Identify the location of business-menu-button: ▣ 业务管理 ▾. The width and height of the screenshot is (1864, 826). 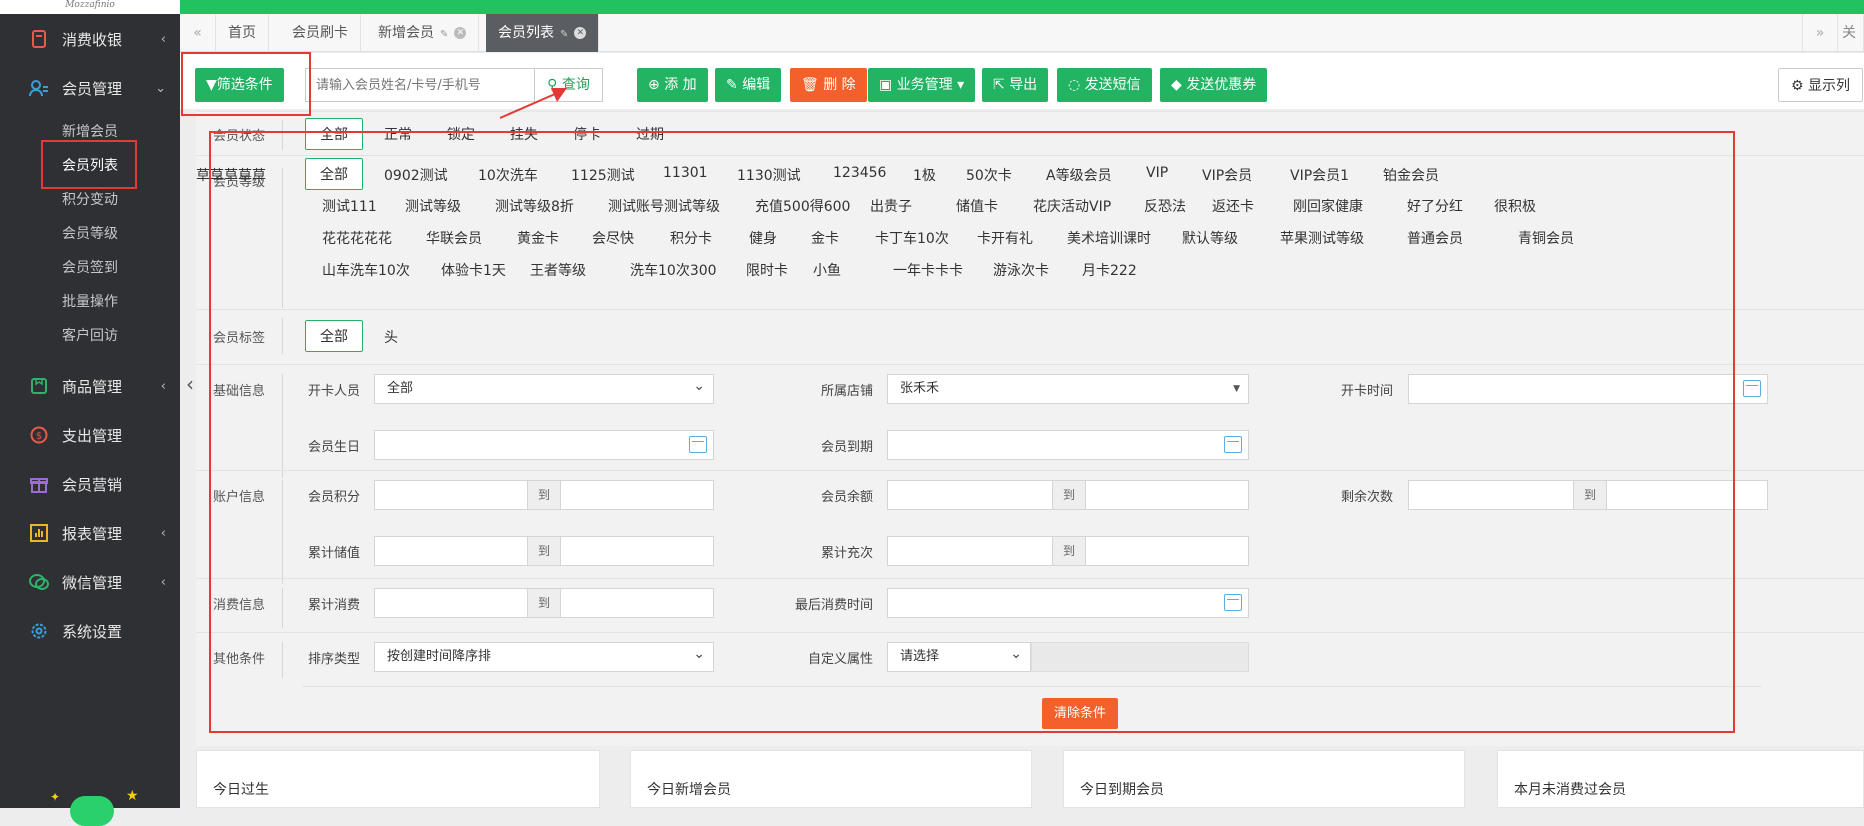
(922, 85).